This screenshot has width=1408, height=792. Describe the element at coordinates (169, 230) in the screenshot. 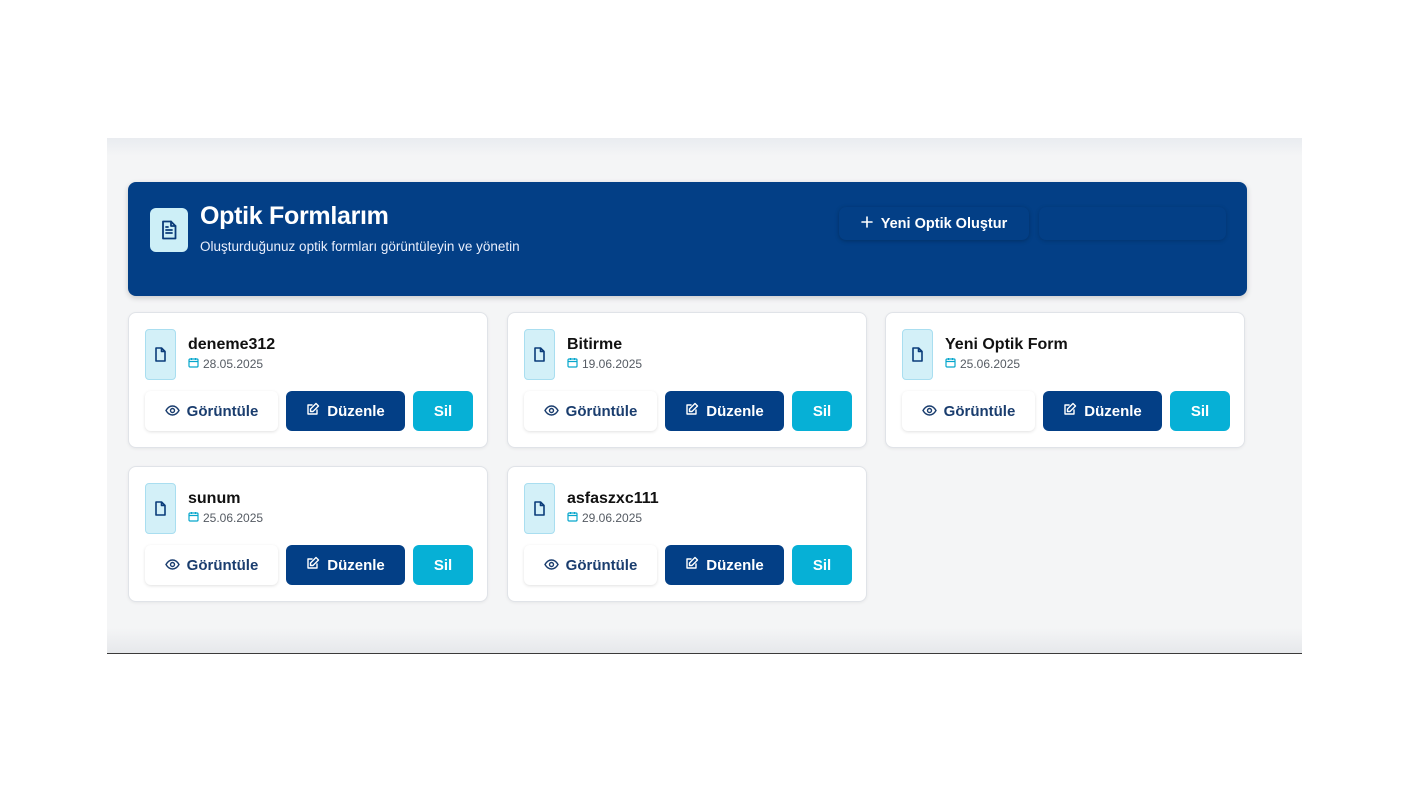

I see `document-icon` at that location.